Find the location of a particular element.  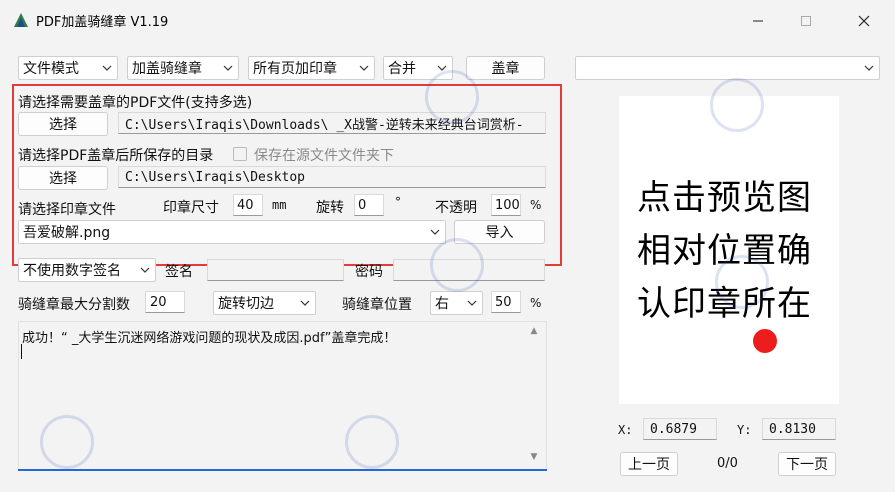

preview-hint-line: 点击预览图 is located at coordinates (724, 198).